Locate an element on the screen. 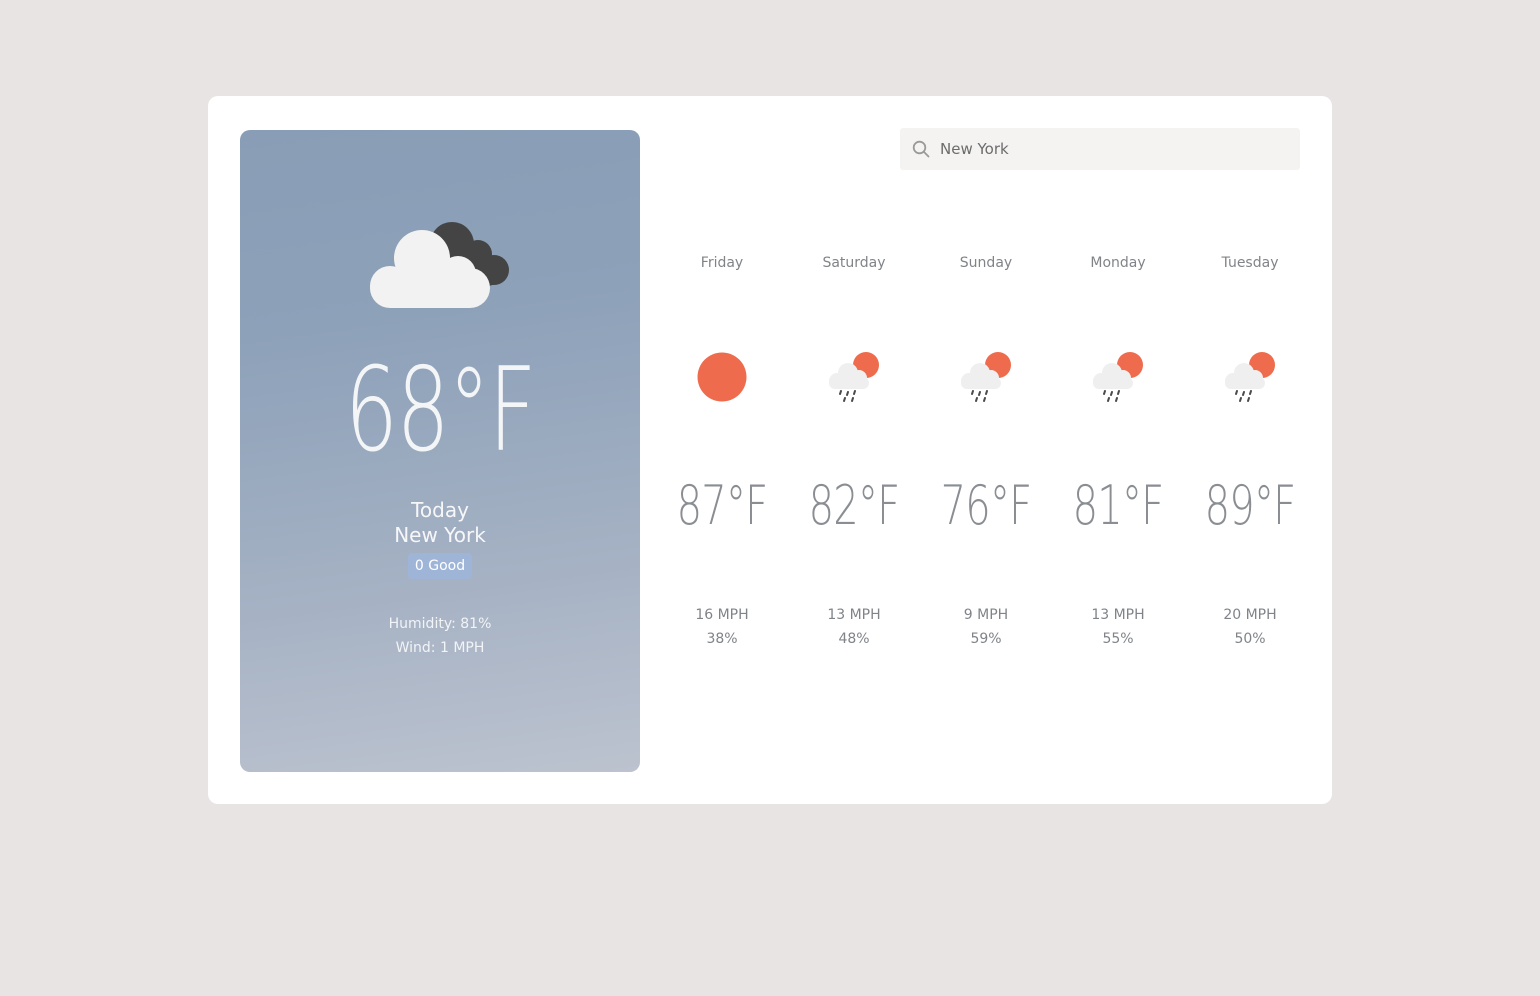 The height and width of the screenshot is (996, 1540). day-humidity: 48% is located at coordinates (854, 639).